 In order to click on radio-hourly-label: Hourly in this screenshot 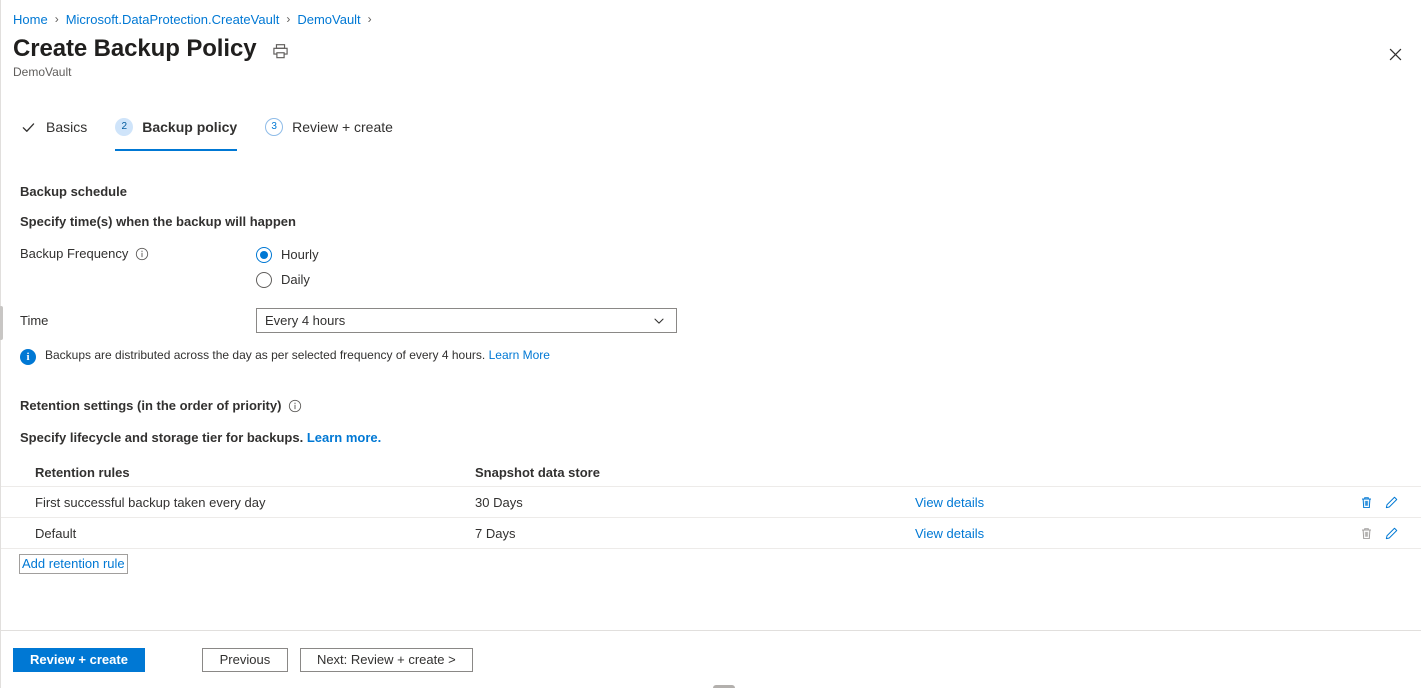, I will do `click(300, 254)`.